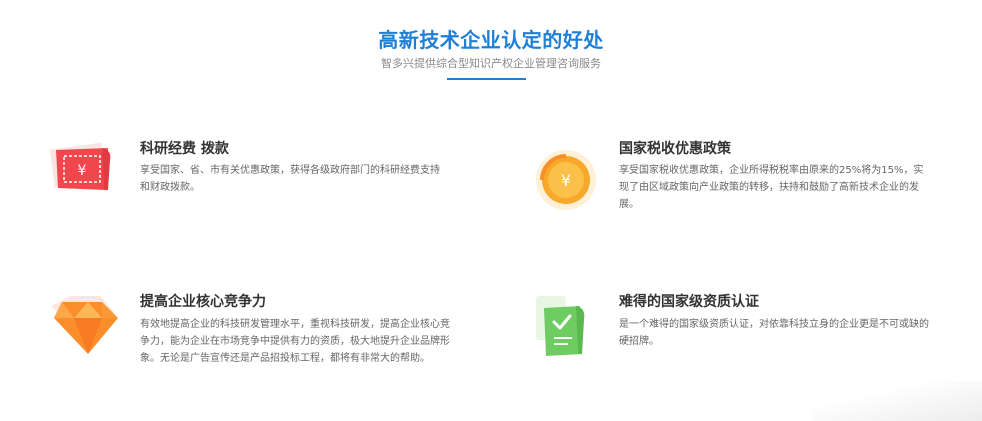 The image size is (982, 421). Describe the element at coordinates (203, 302) in the screenshot. I see `feature-title: 提高企业核心竞争力` at that location.